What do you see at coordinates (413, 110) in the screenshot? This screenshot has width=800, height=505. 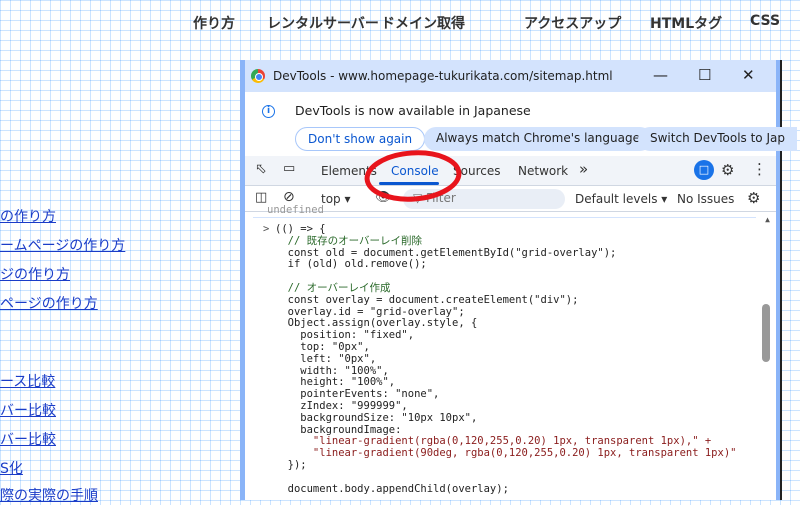 I see `info-text: DevTools is now available in Japanese` at bounding box center [413, 110].